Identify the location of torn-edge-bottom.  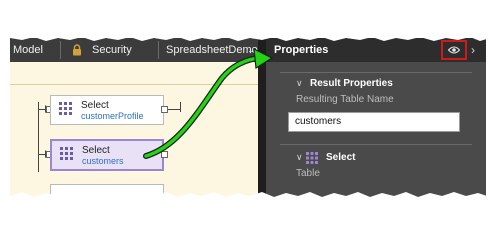
(250, 197).